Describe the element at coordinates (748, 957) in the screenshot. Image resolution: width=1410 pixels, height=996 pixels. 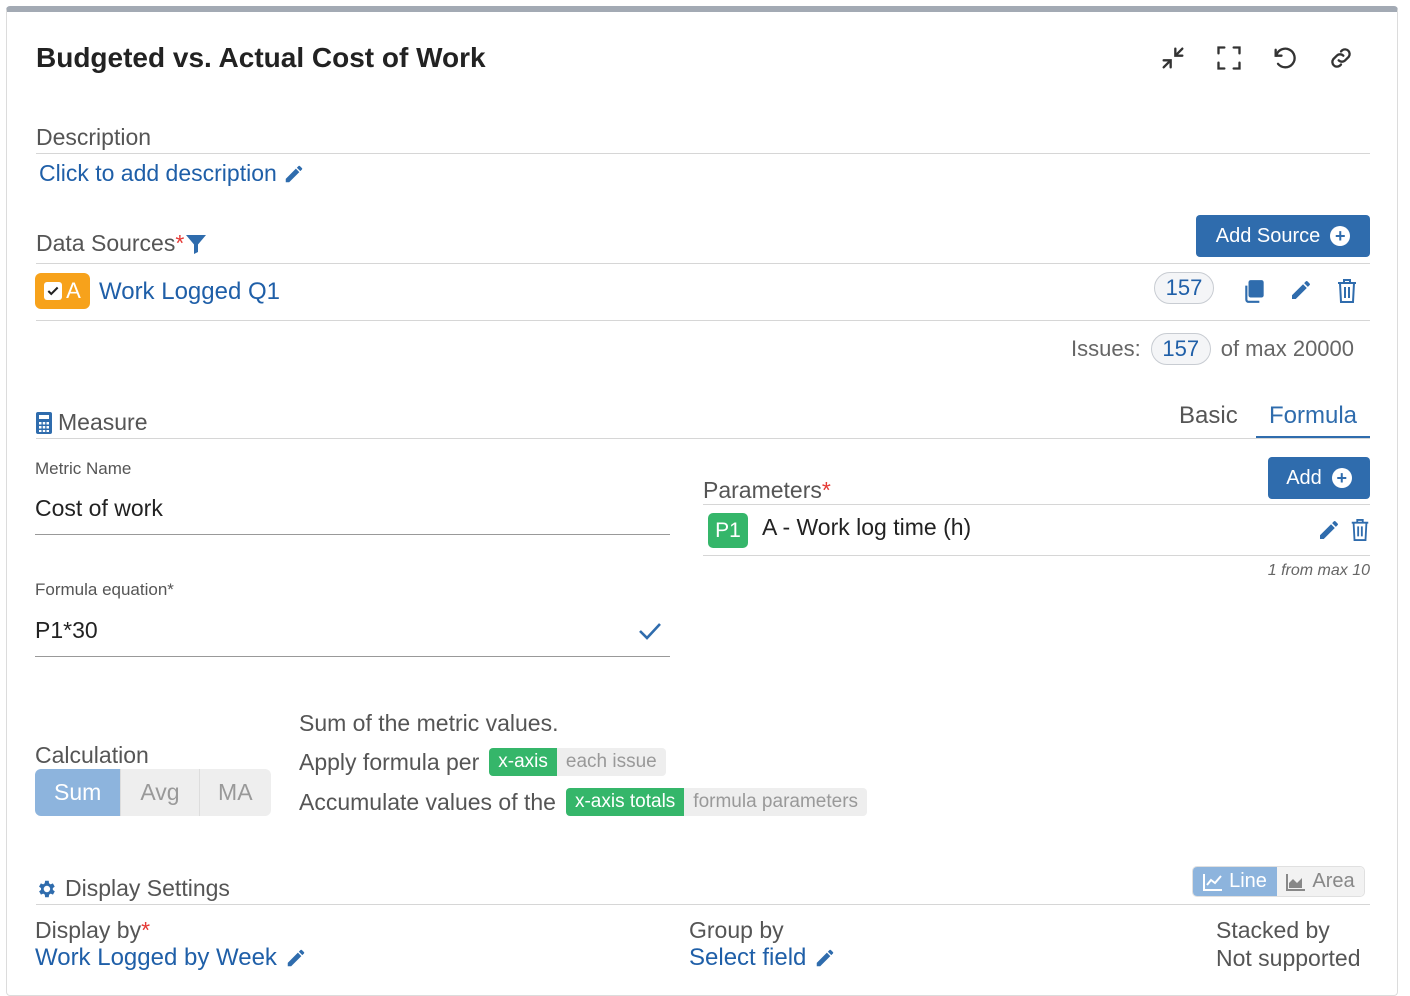
I see `group-by-value: Select field` at that location.